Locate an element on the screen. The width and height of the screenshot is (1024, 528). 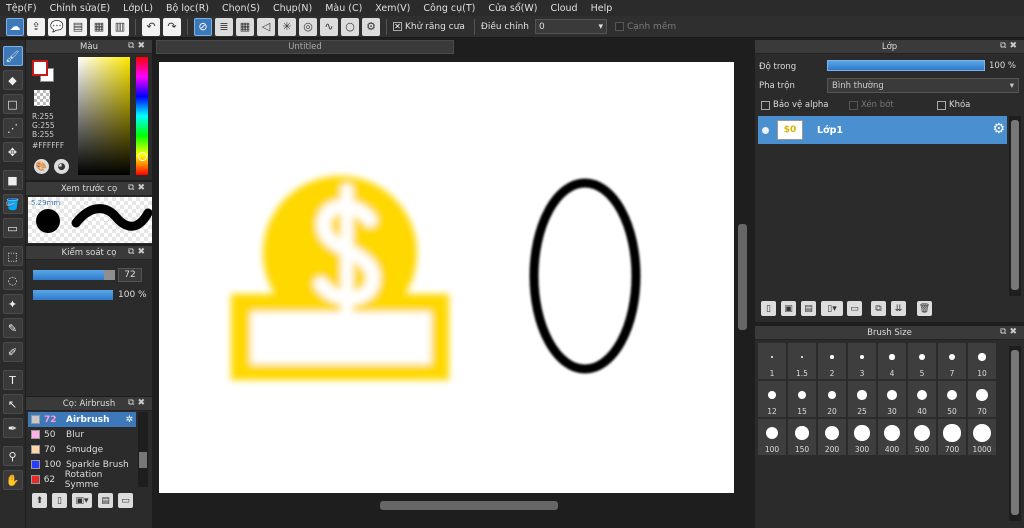
brush-size-slider is located at coordinates (74, 275).